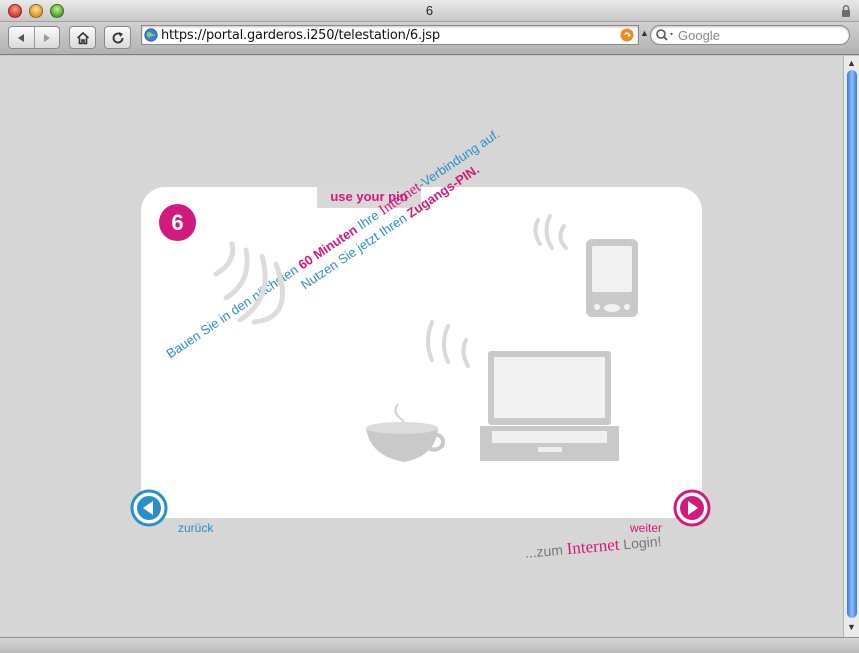  I want to click on back-icon, so click(21, 37).